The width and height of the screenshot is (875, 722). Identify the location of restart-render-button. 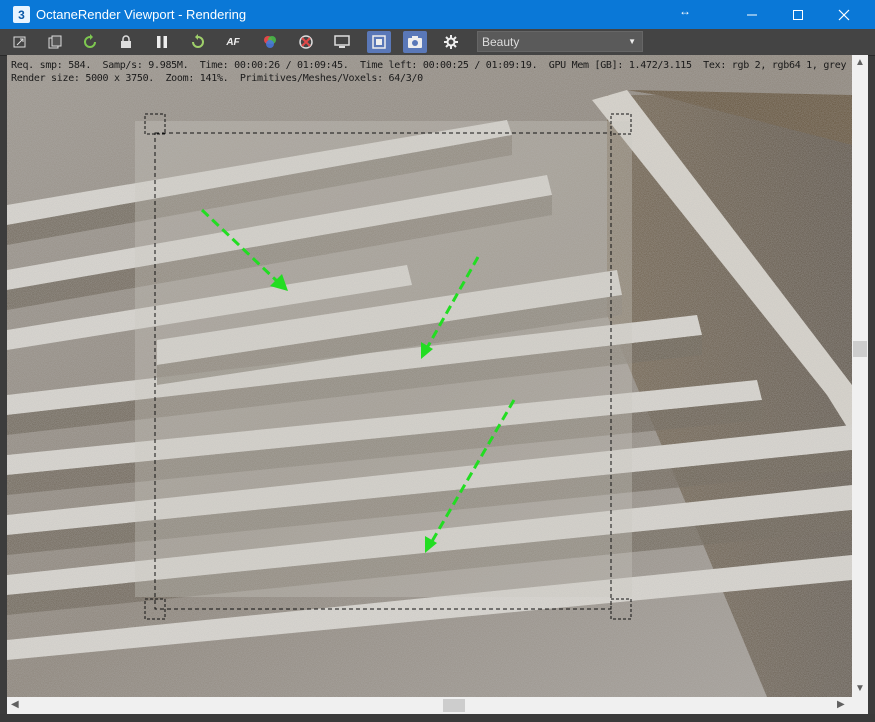
(198, 42).